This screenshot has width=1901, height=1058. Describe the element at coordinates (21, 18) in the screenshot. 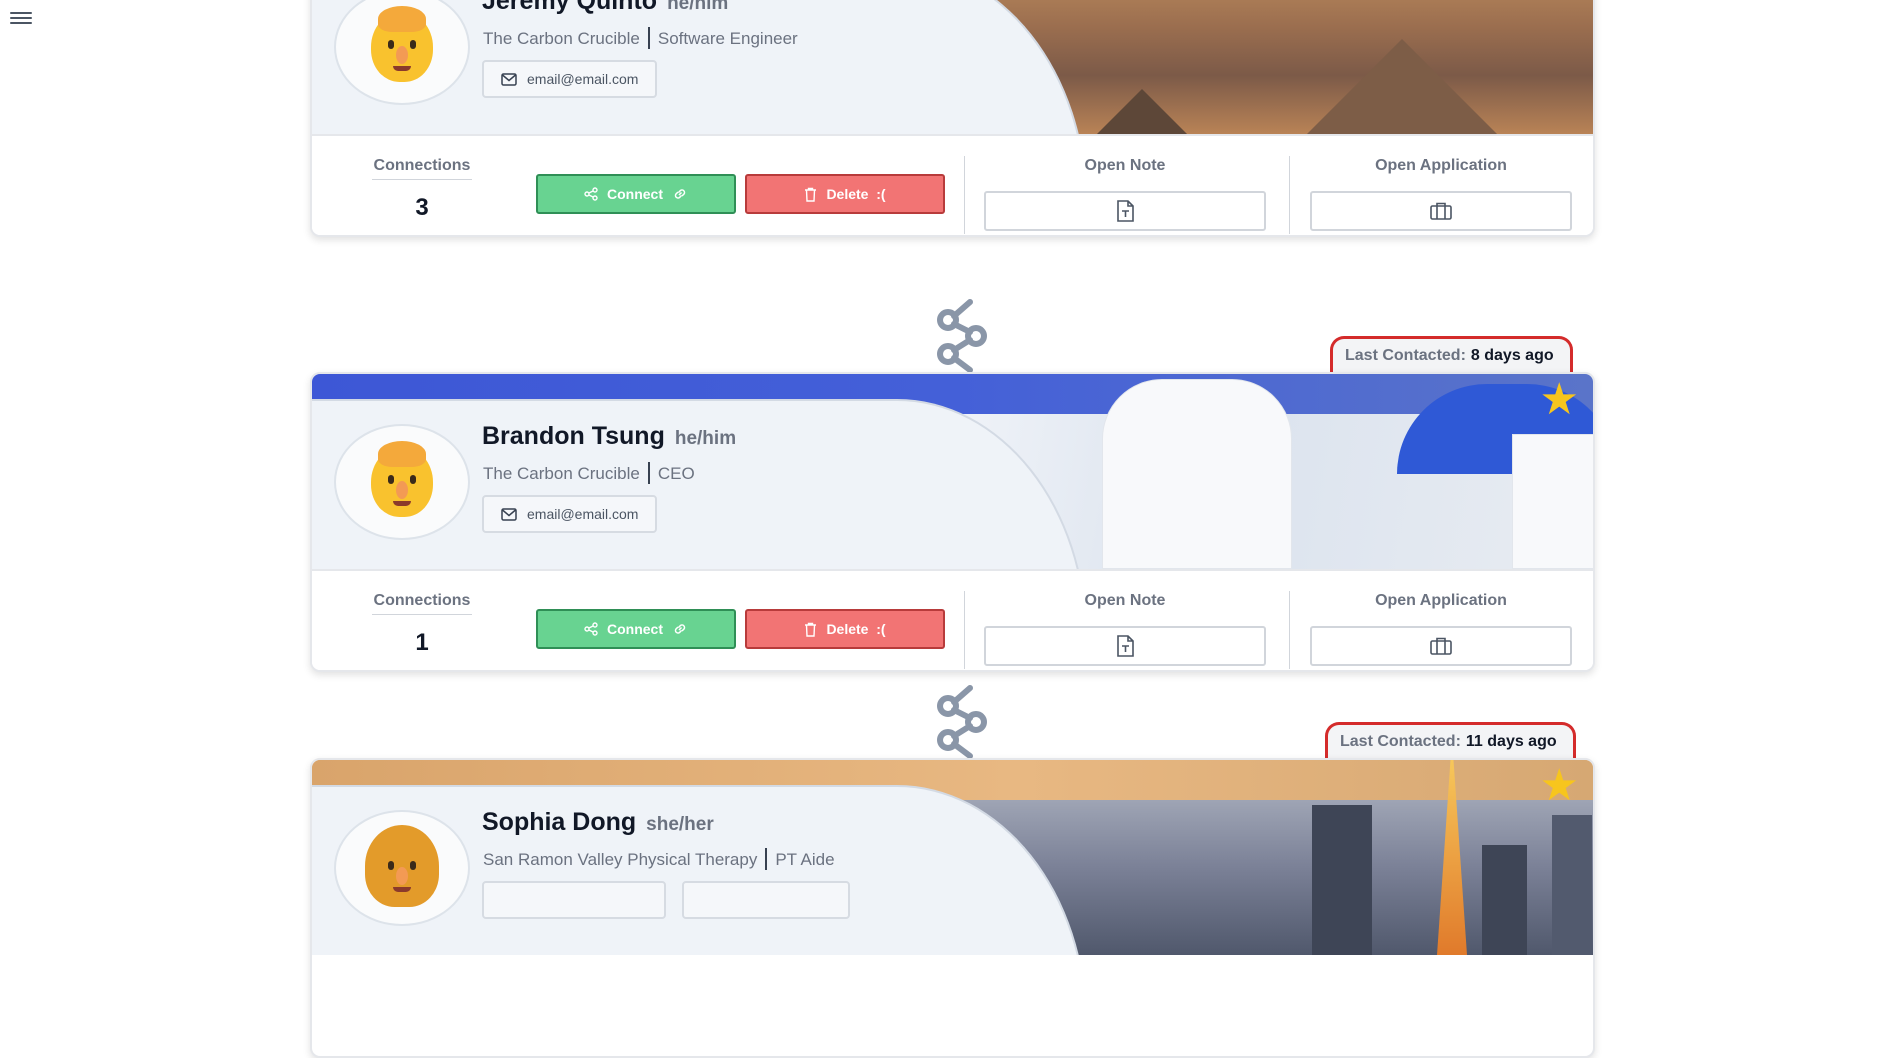

I see `hamburger-menu-icon` at that location.